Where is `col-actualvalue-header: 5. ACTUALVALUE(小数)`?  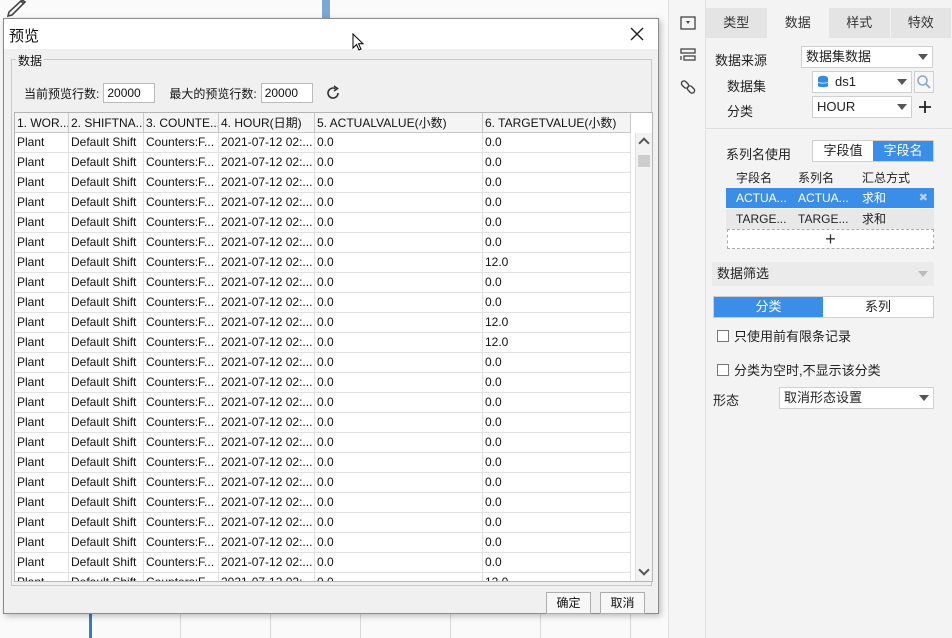
col-actualvalue-header: 5. ACTUALVALUE(小数) is located at coordinates (399, 123).